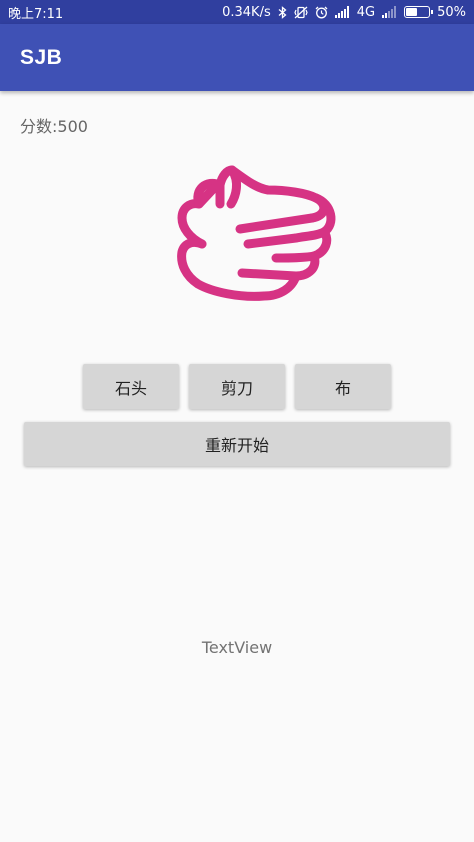 Image resolution: width=474 pixels, height=842 pixels. Describe the element at coordinates (54, 126) in the screenshot. I see `score-label: 分数:500` at that location.